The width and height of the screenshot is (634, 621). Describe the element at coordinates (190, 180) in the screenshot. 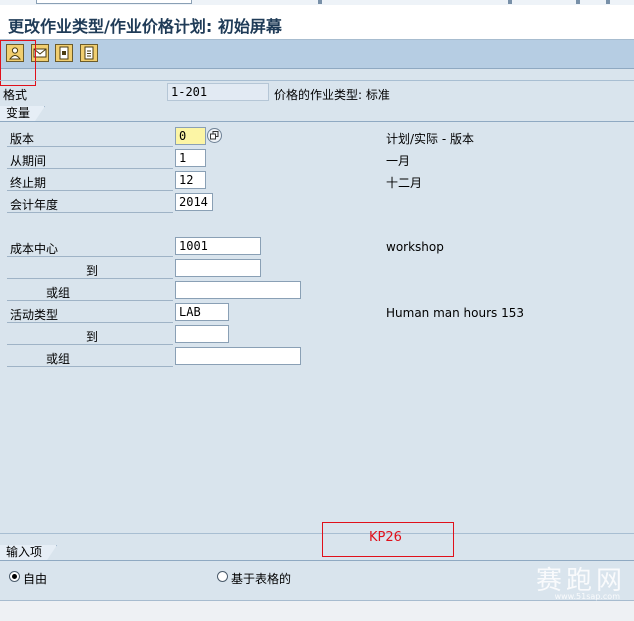

I see `to-period-field: 12` at that location.